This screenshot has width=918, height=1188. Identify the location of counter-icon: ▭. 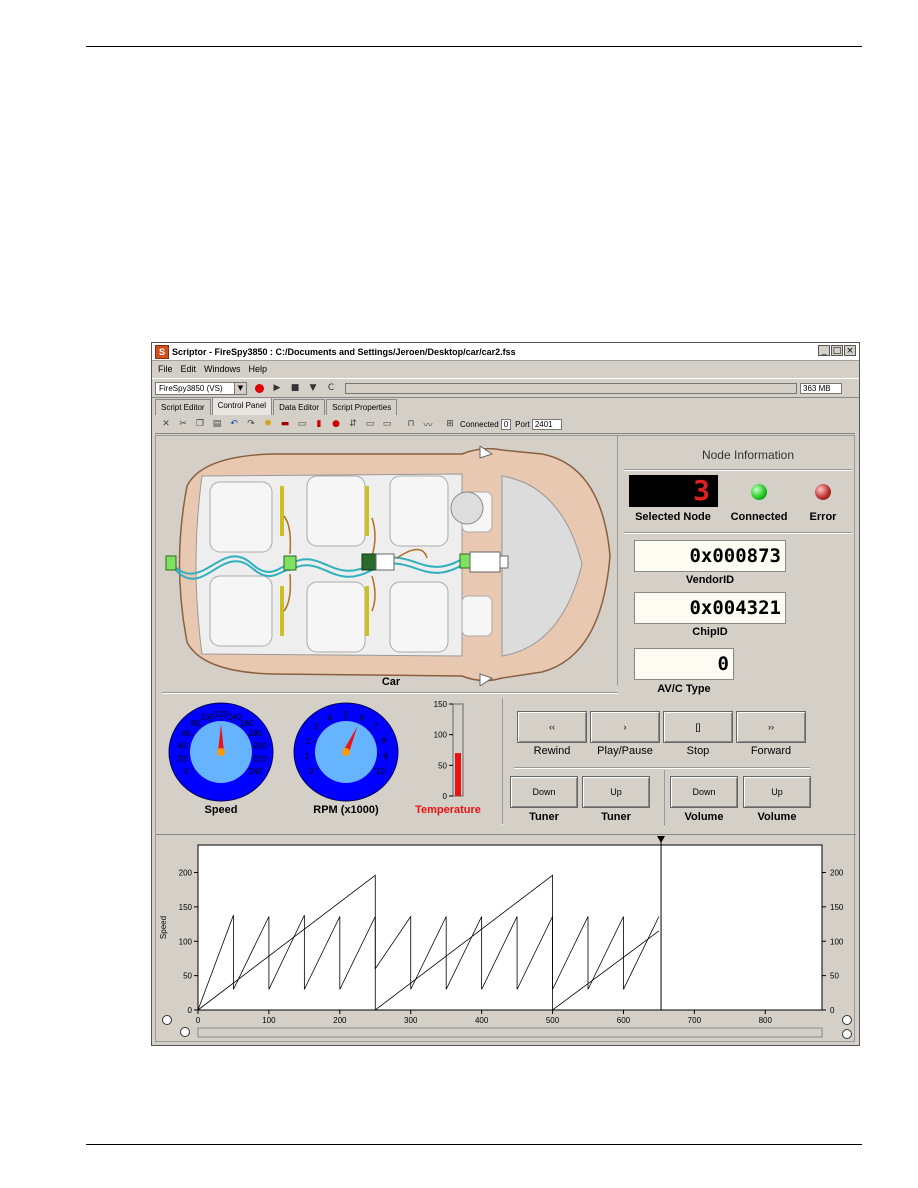
(302, 424).